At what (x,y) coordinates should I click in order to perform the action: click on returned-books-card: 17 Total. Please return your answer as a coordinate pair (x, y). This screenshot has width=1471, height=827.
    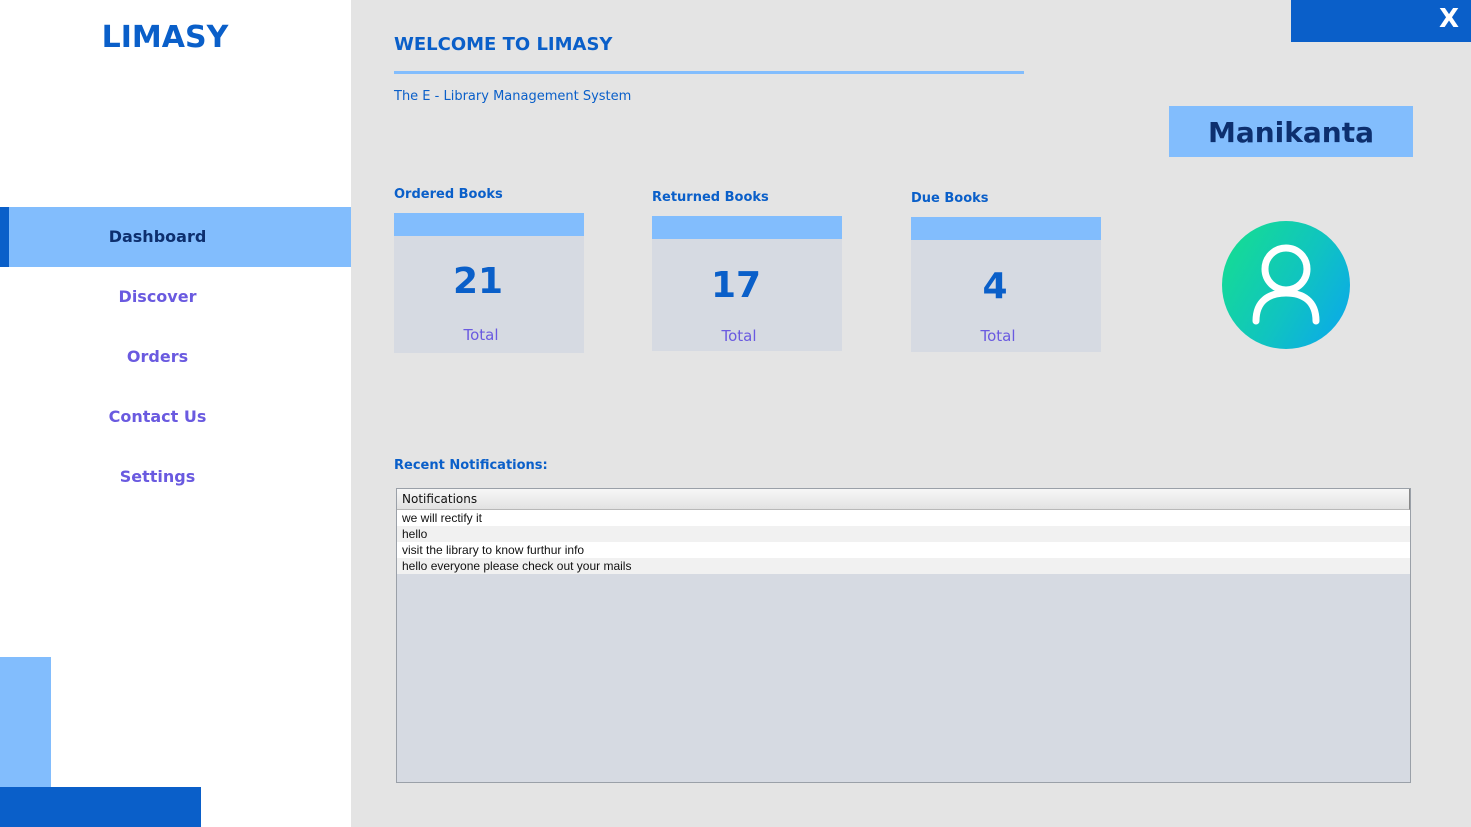
    Looking at the image, I should click on (747, 283).